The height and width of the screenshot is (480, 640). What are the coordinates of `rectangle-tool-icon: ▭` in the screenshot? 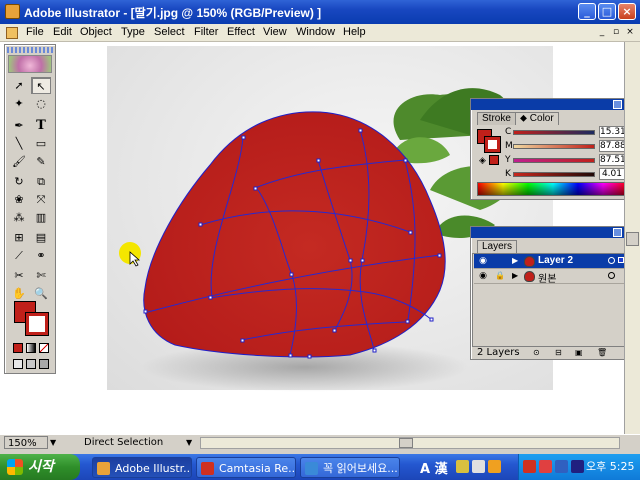 It's located at (41, 143).